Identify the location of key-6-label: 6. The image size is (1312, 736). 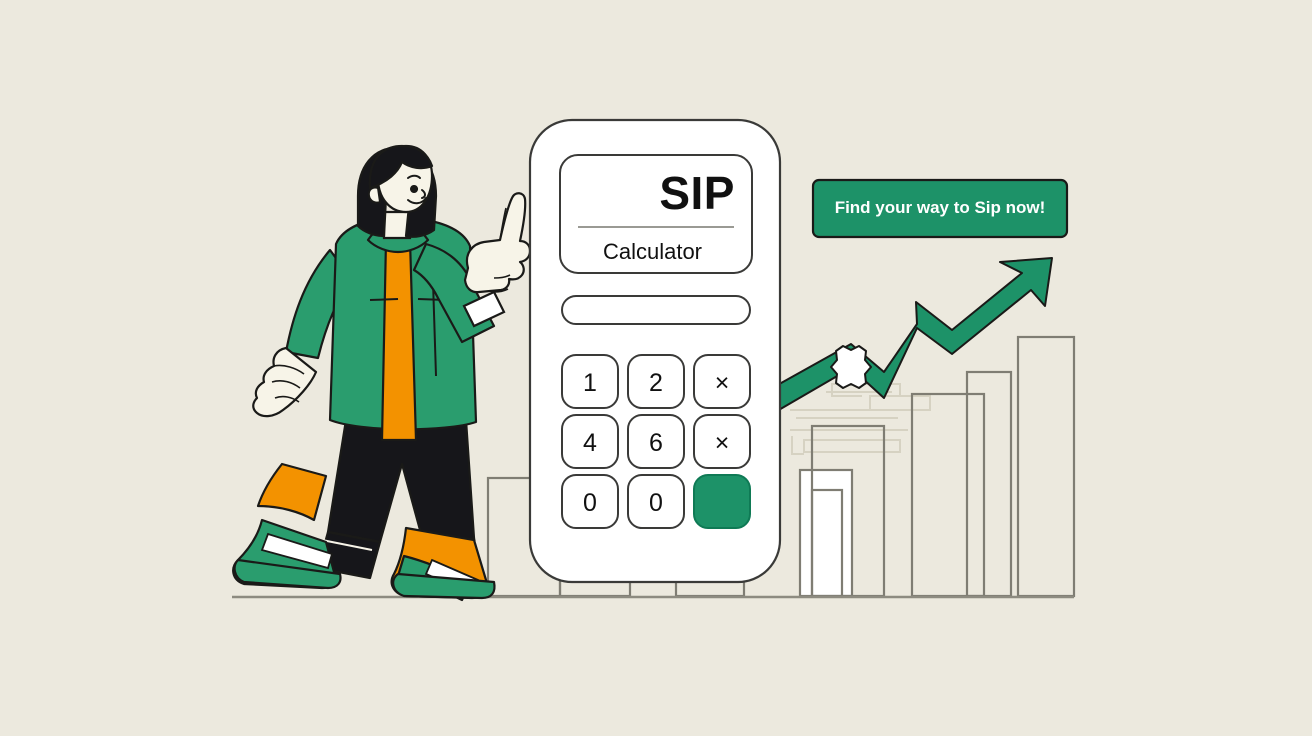
(656, 443).